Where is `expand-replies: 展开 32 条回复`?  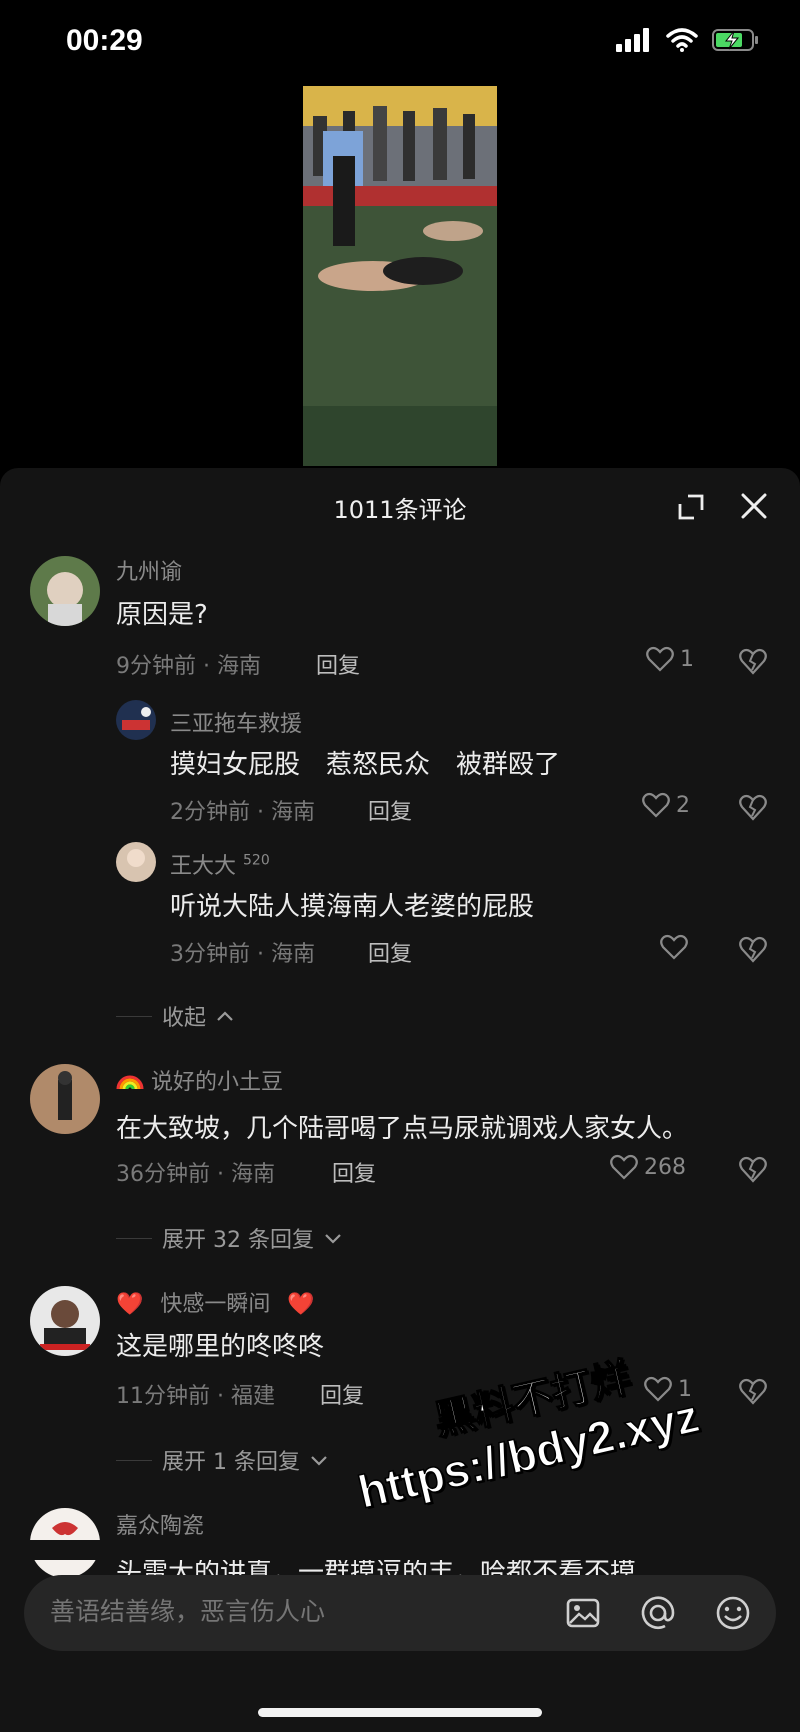
expand-replies: 展开 32 条回复 is located at coordinates (229, 1238).